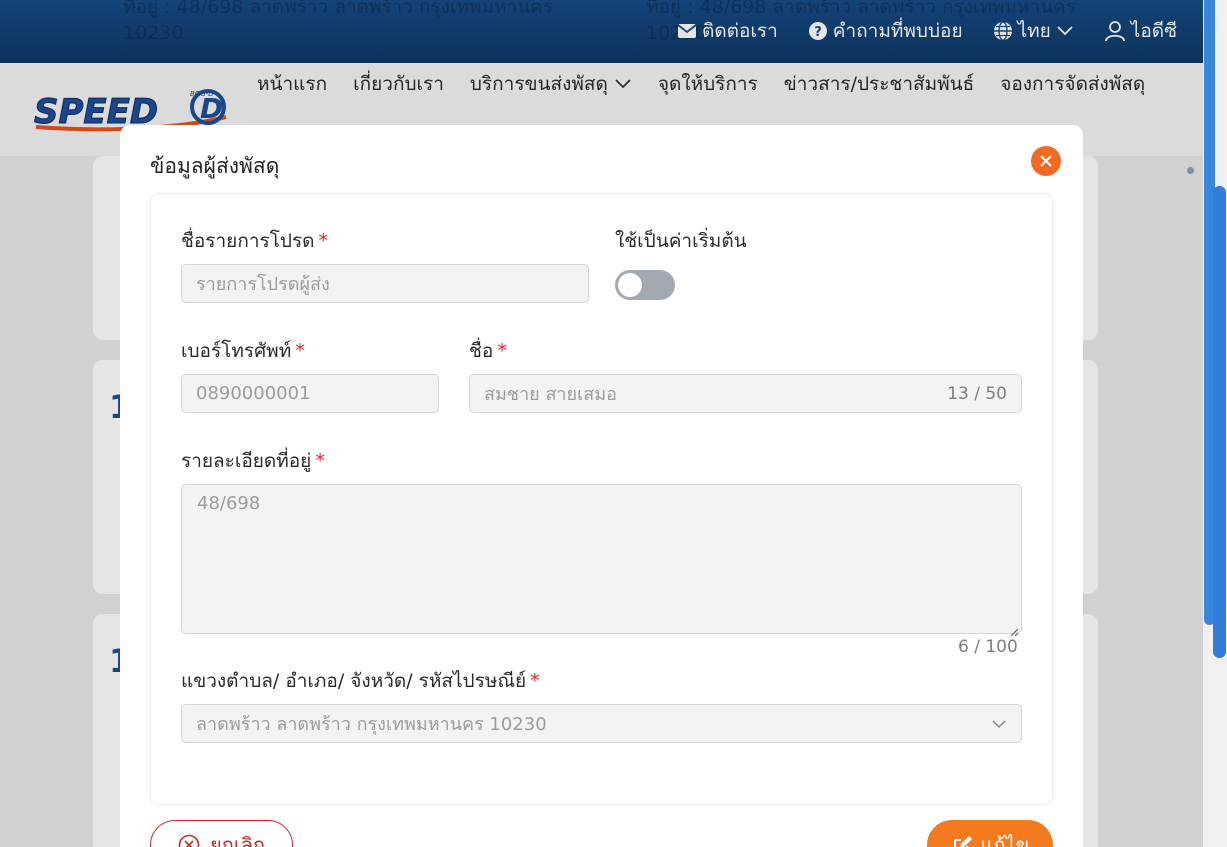 The height and width of the screenshot is (847, 1227). What do you see at coordinates (237, 840) in the screenshot?
I see `cancel-label: ยกเลิก` at bounding box center [237, 840].